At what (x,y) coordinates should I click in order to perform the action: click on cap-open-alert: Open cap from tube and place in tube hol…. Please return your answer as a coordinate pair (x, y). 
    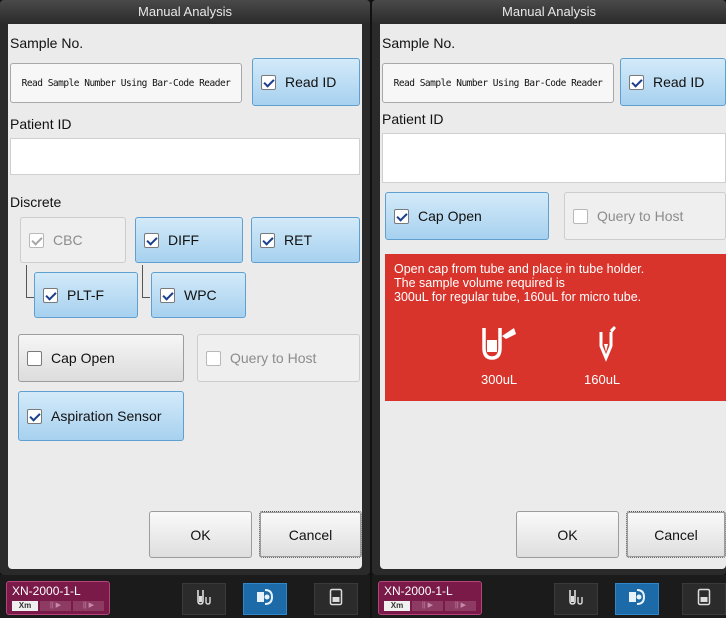
    Looking at the image, I should click on (555, 327).